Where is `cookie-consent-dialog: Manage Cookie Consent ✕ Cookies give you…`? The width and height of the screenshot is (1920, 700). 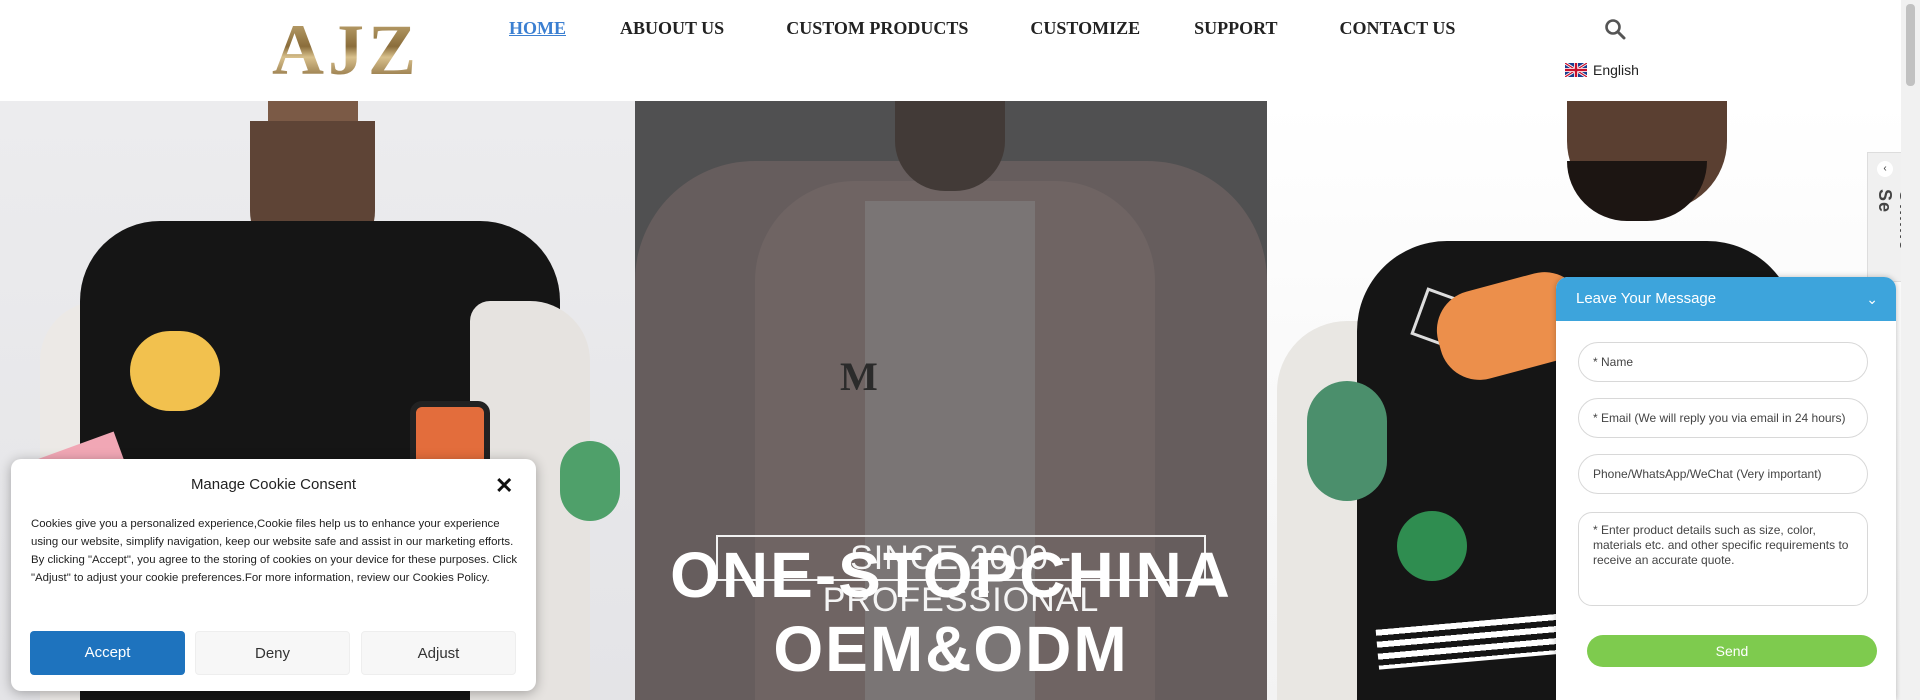
cookie-consent-dialog: Manage Cookie Consent ✕ Cookies give you… is located at coordinates (273, 575).